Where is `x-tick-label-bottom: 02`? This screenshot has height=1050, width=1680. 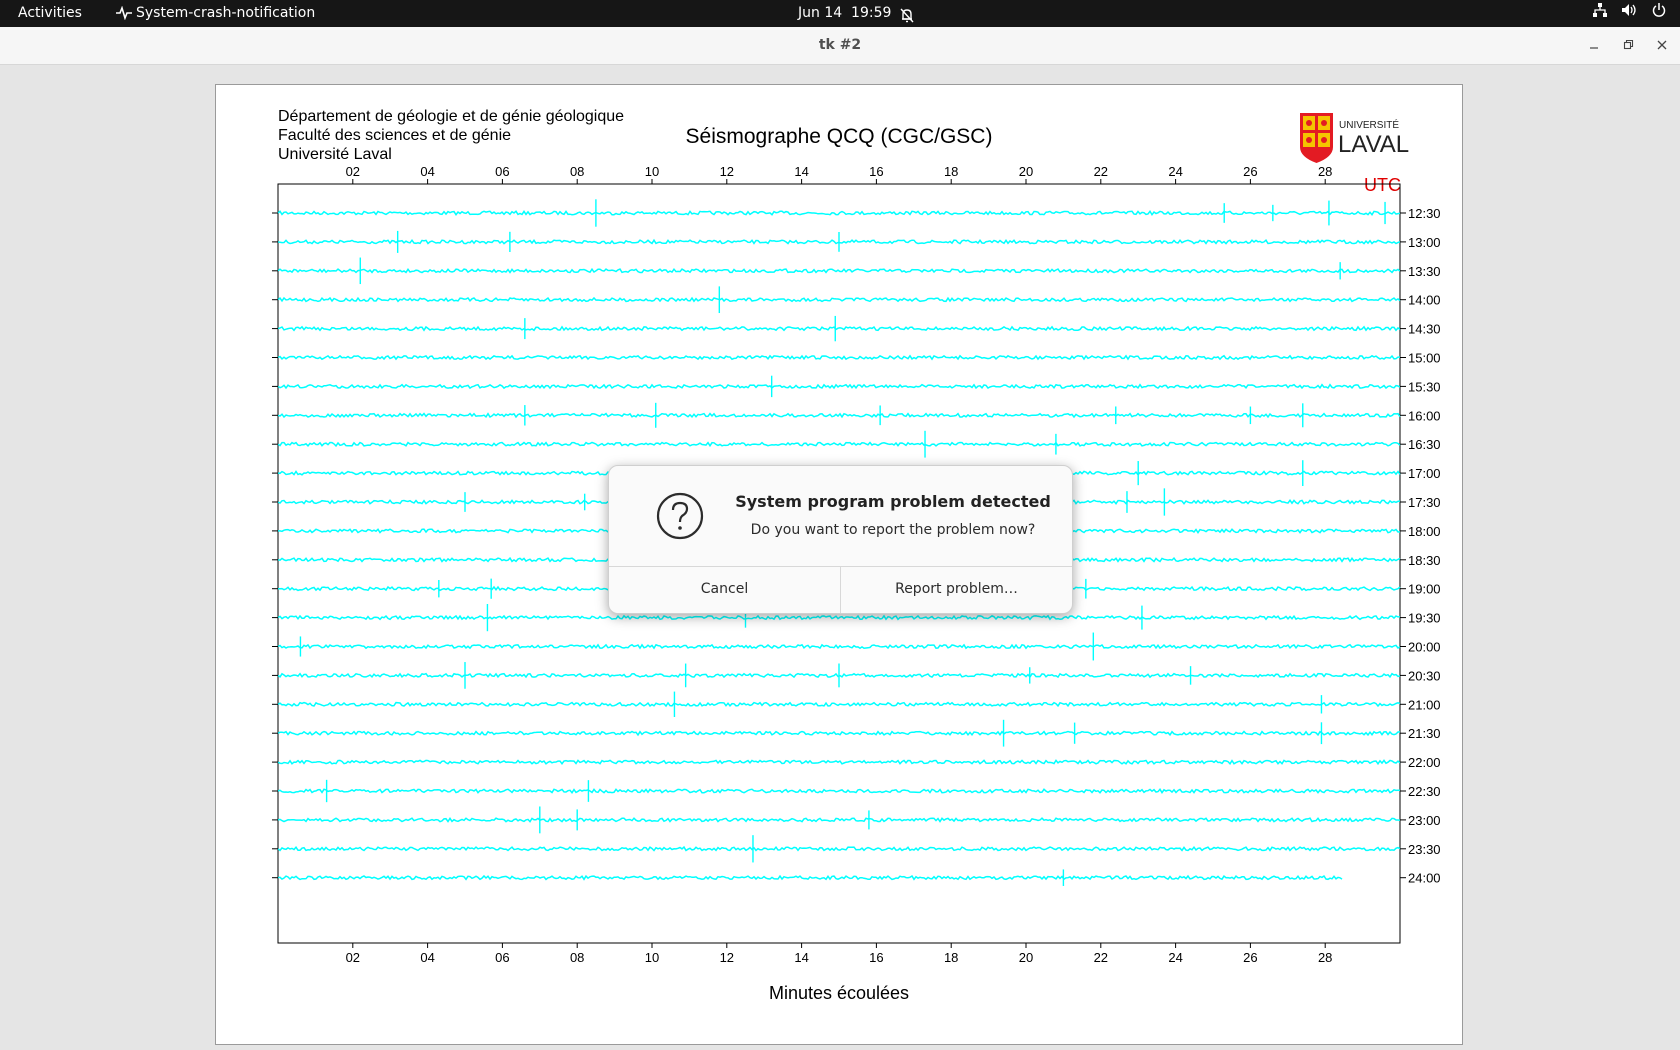 x-tick-label-bottom: 02 is located at coordinates (353, 957).